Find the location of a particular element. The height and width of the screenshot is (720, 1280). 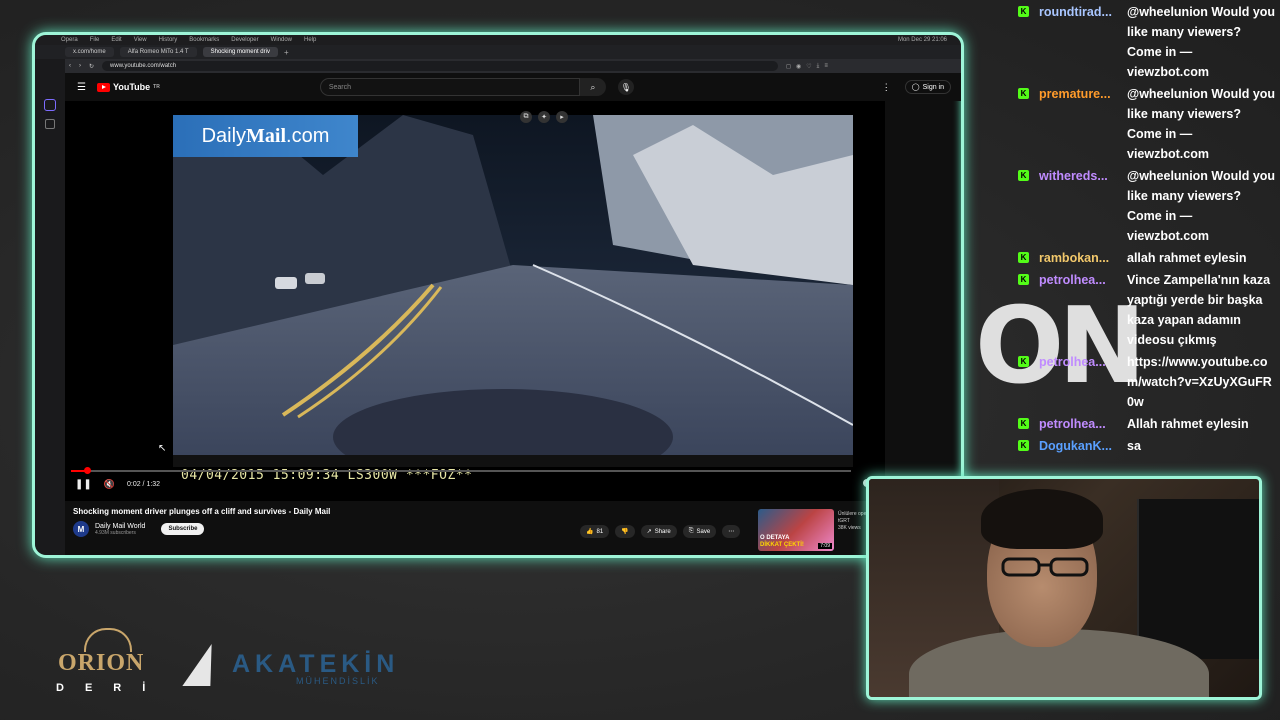

share-button: ↗ Share is located at coordinates (658, 531).